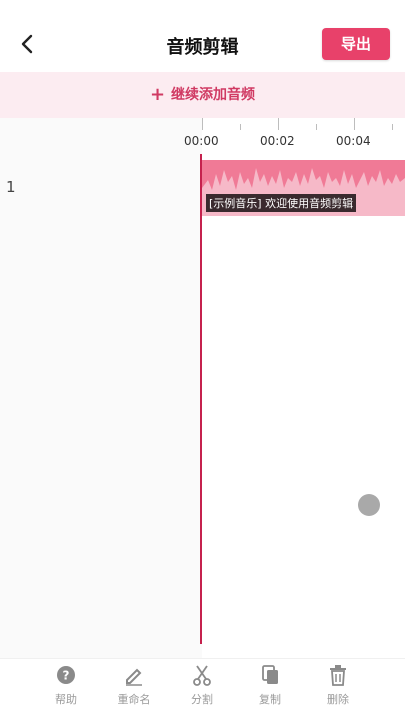  Describe the element at coordinates (369, 505) in the screenshot. I see `scroll-thumb` at that location.